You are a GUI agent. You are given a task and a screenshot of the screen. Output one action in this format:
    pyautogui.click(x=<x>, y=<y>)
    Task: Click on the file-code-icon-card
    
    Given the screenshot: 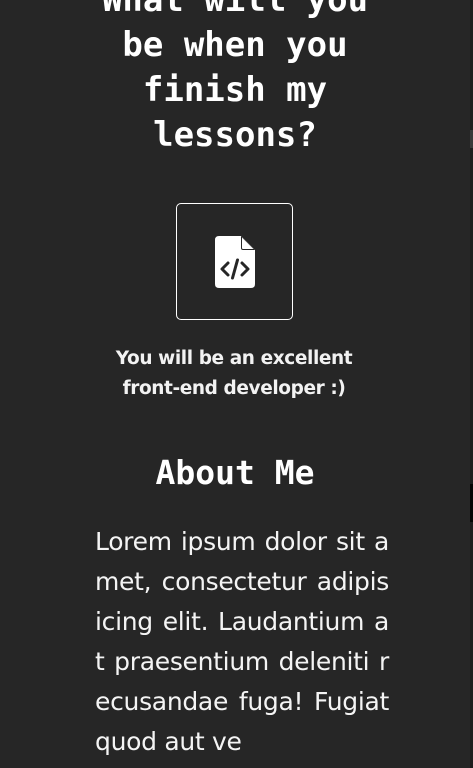 What is the action you would take?
    pyautogui.click(x=234, y=261)
    